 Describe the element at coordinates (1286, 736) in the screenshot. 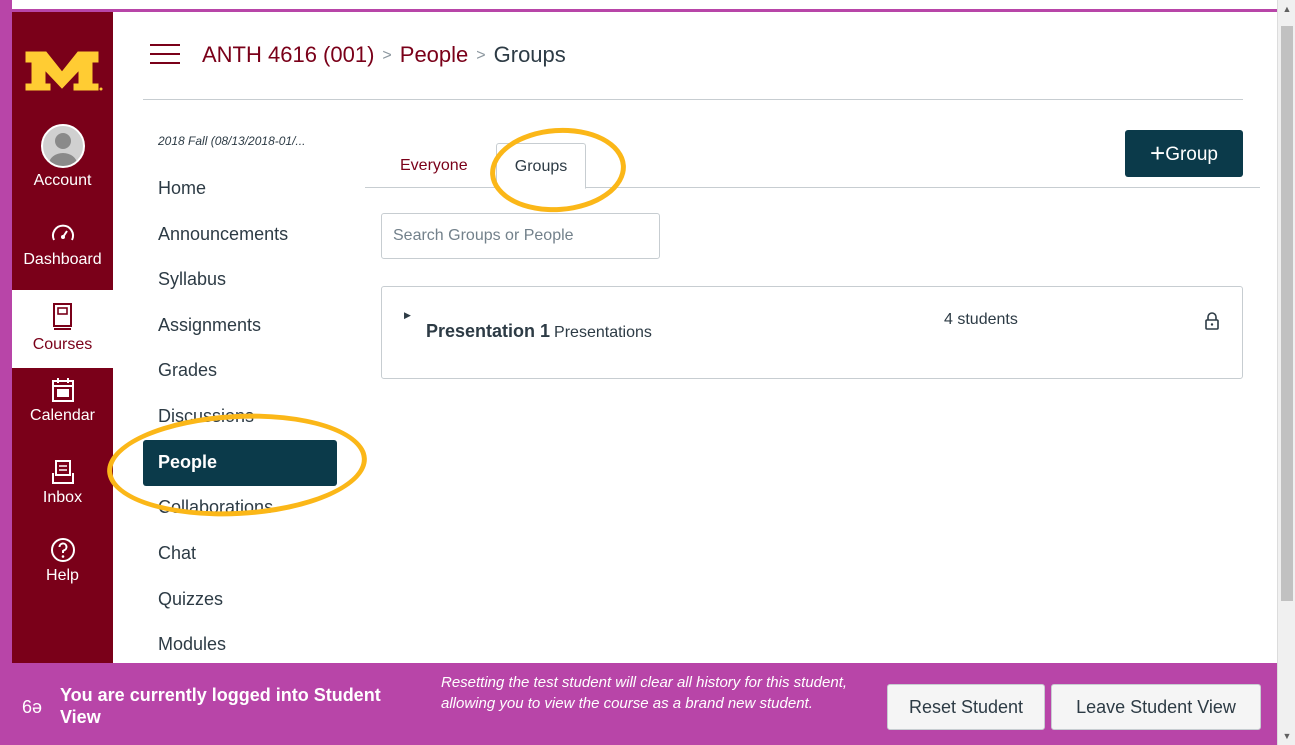

I see `scroll-down-icon: ▼` at that location.